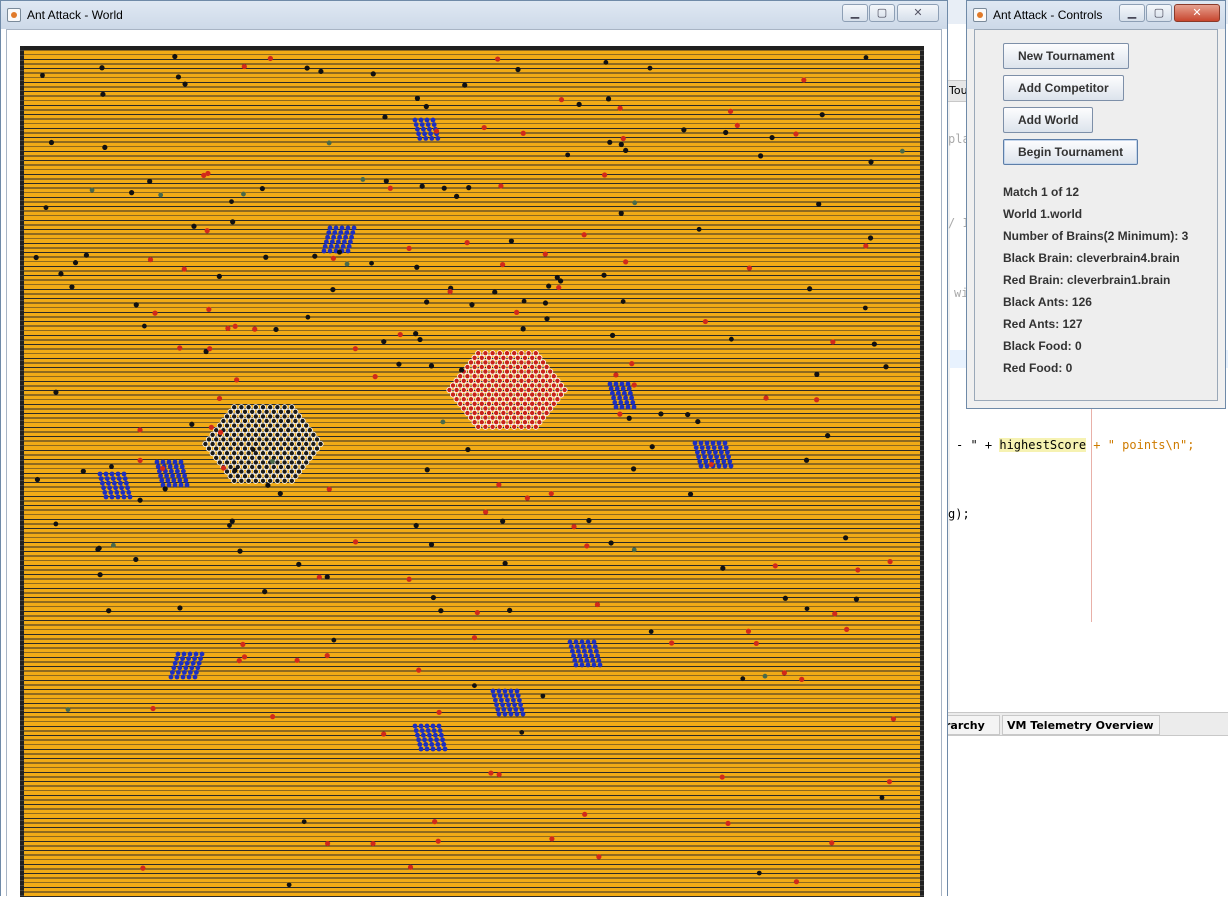 This screenshot has height=897, width=1228. What do you see at coordinates (14, 15) in the screenshot?
I see `java-app-icon` at bounding box center [14, 15].